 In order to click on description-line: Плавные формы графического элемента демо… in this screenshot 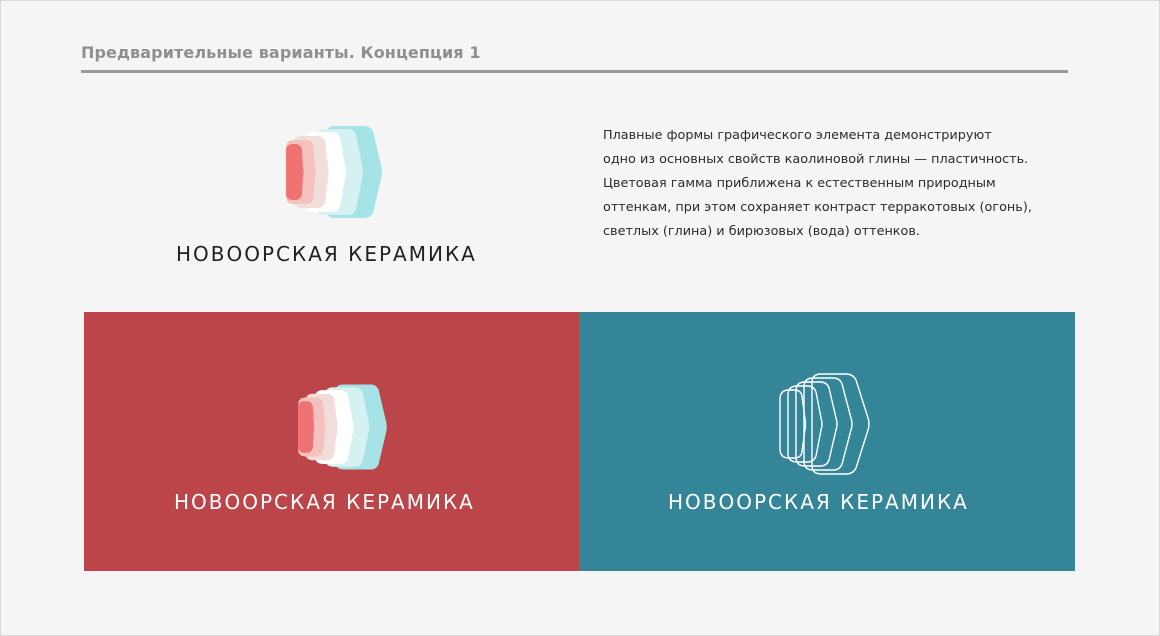, I will do `click(797, 135)`.